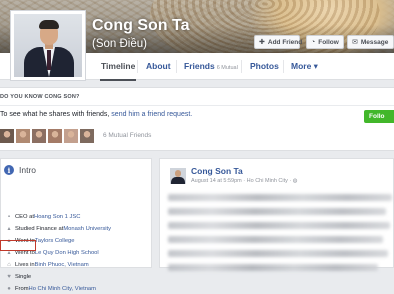  I want to click on intro-item: ● From Ho Chi Minh City, Vietnam, so click(50, 288).